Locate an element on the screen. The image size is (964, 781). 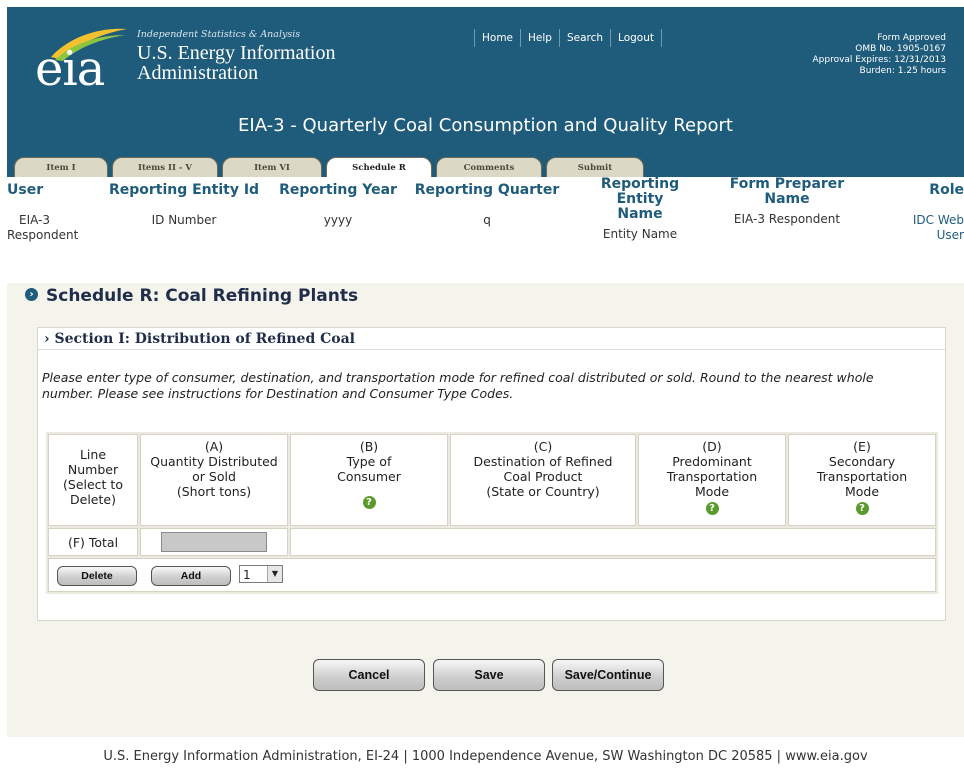
user-heading: User is located at coordinates (25, 190).